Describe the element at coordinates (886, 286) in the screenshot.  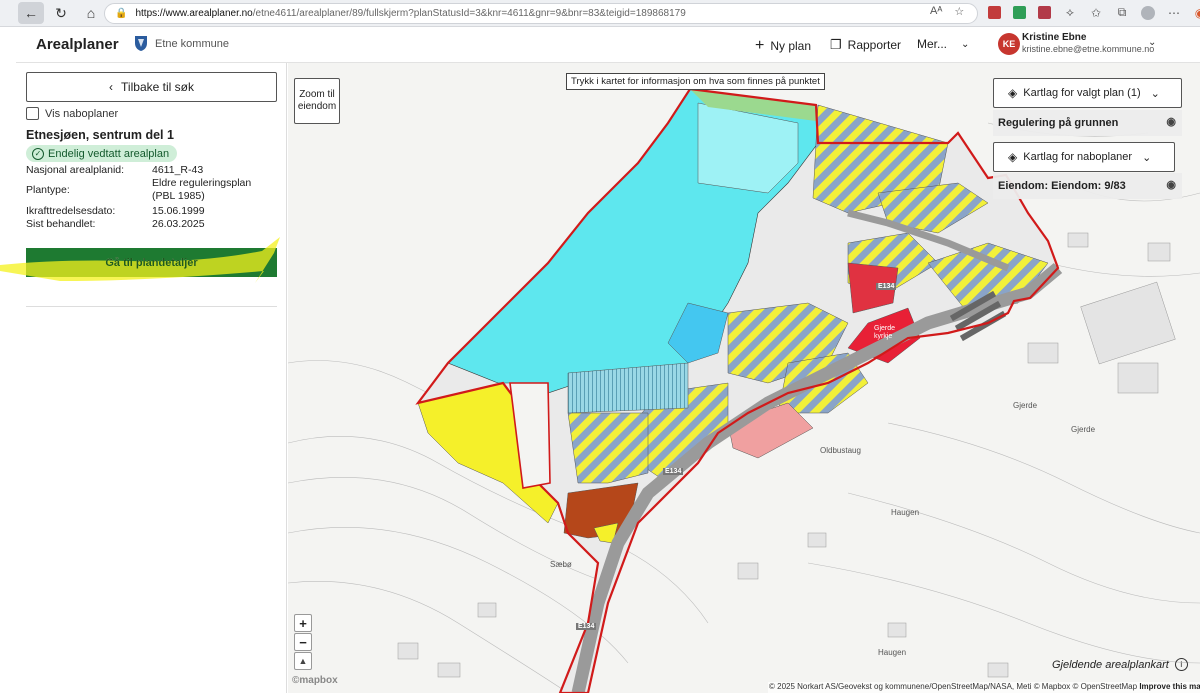
I see `road-label-e134-north: E134` at that location.